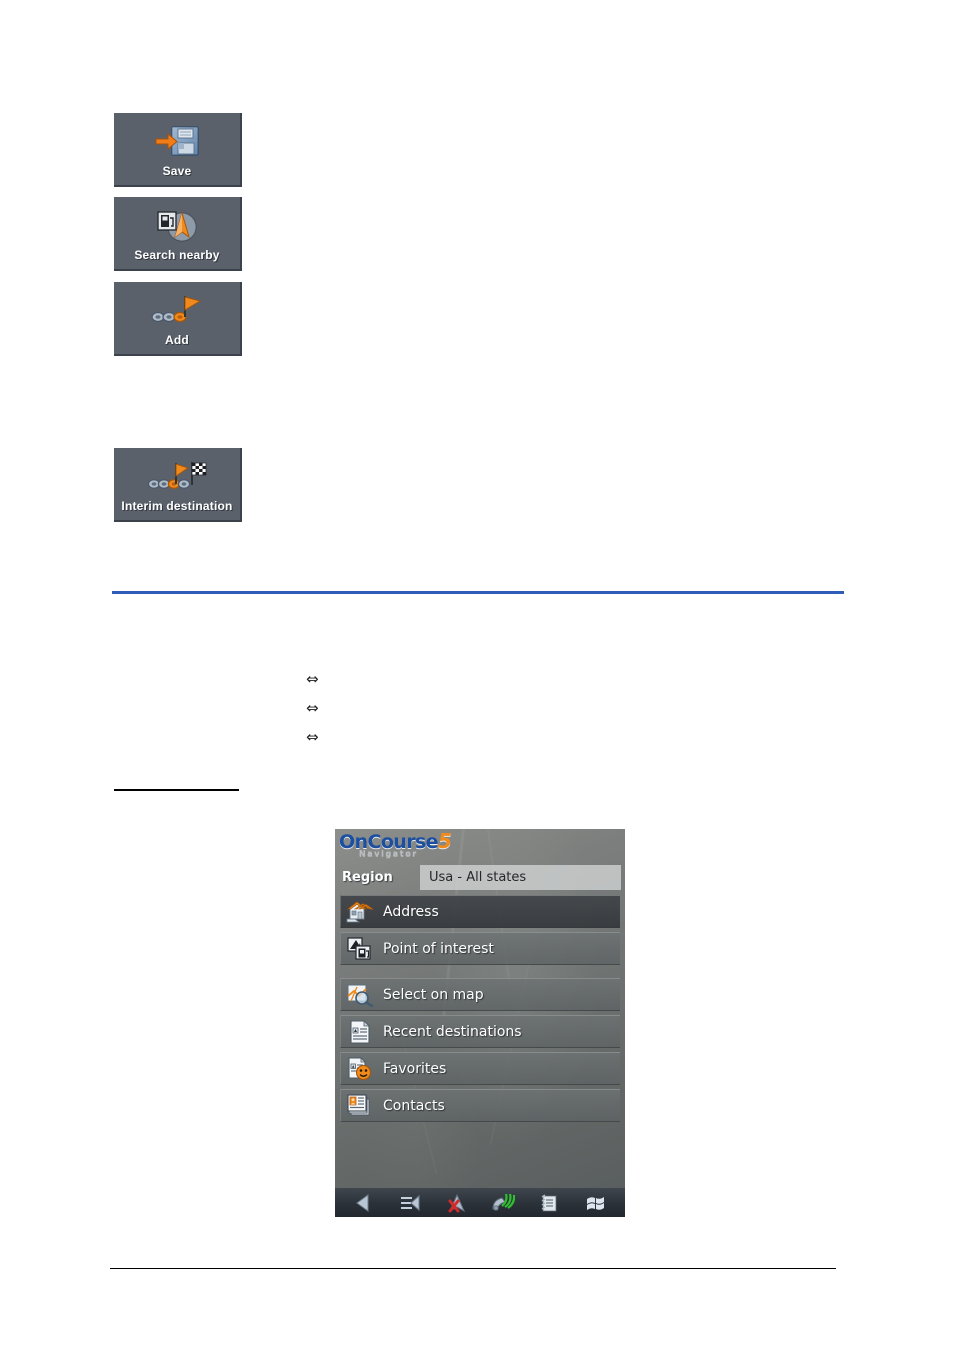 The height and width of the screenshot is (1350, 954). I want to click on doc-button-interim-destination: Interim destination, so click(178, 485).